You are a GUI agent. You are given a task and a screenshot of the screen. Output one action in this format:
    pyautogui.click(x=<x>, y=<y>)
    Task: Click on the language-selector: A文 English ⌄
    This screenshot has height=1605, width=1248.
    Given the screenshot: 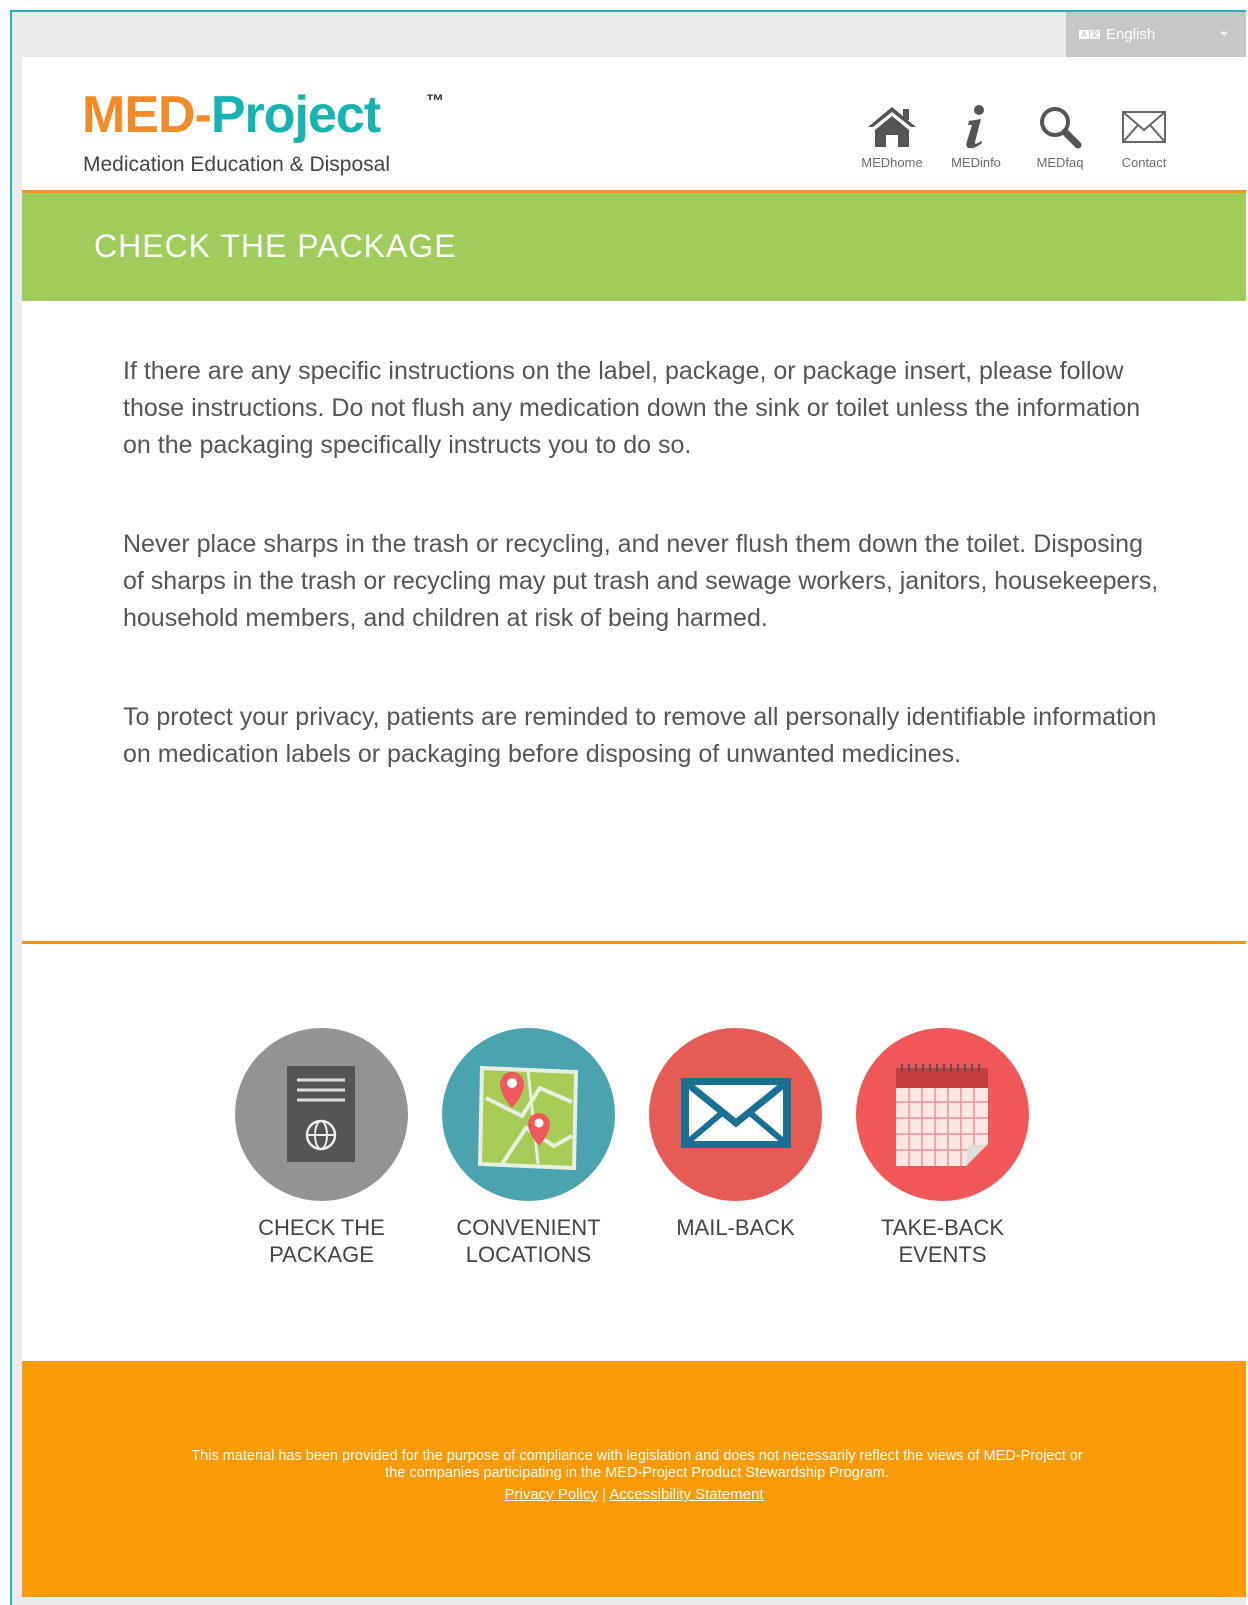 What is the action you would take?
    pyautogui.click(x=1156, y=34)
    